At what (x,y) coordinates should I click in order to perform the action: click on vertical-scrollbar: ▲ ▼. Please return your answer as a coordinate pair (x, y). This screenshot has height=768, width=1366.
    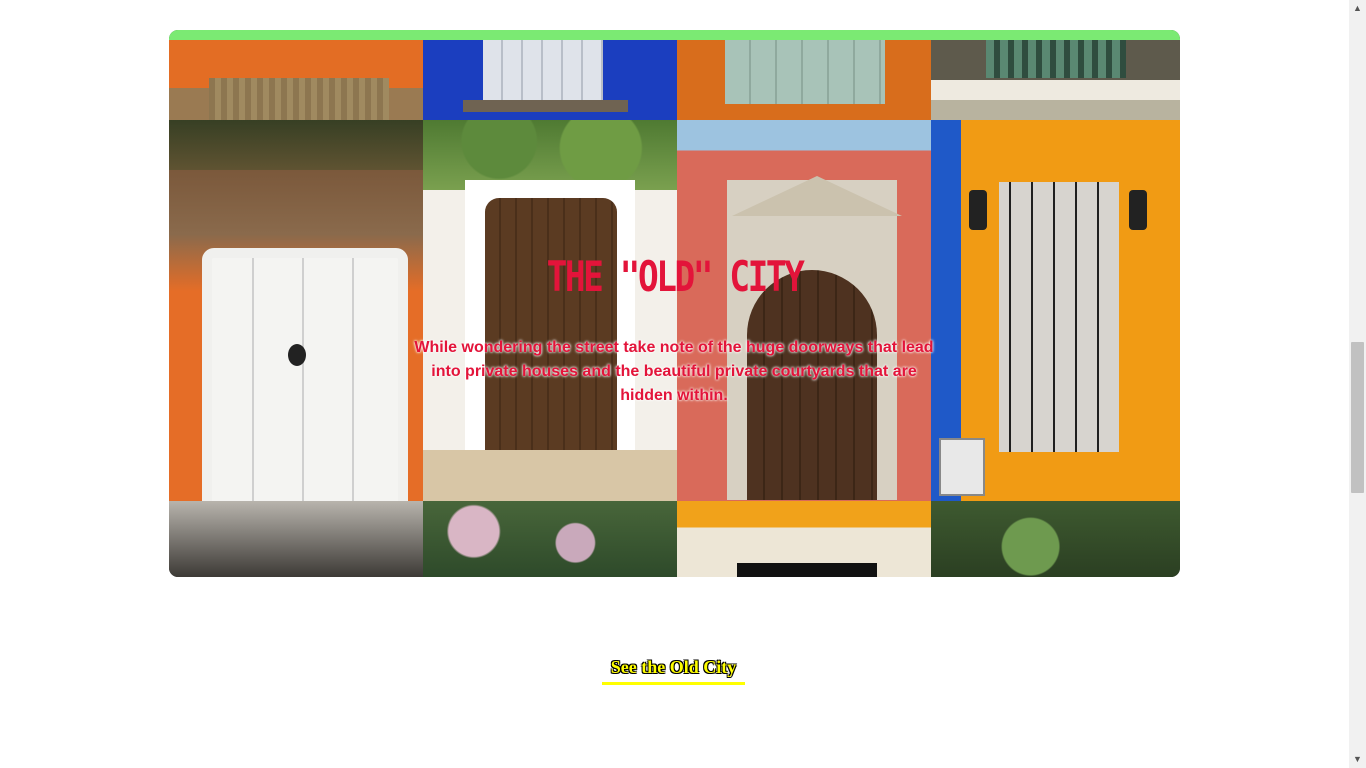
    Looking at the image, I should click on (1357, 384).